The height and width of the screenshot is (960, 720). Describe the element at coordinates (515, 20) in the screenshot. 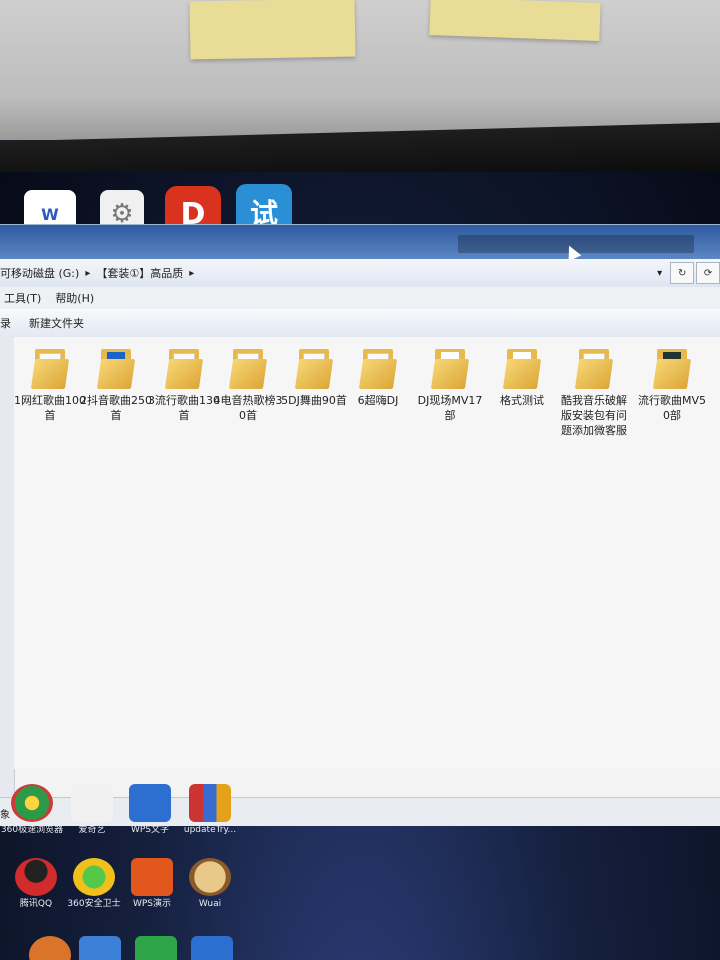

I see `sticky-note-right` at that location.